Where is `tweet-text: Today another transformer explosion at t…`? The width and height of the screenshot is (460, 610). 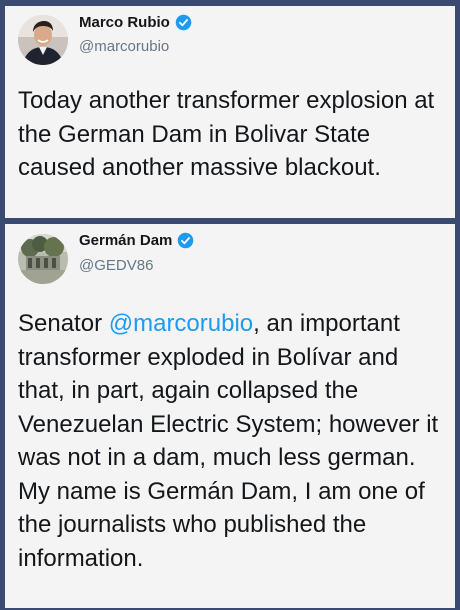
tweet-text: Today another transformer explosion at t… is located at coordinates (226, 134).